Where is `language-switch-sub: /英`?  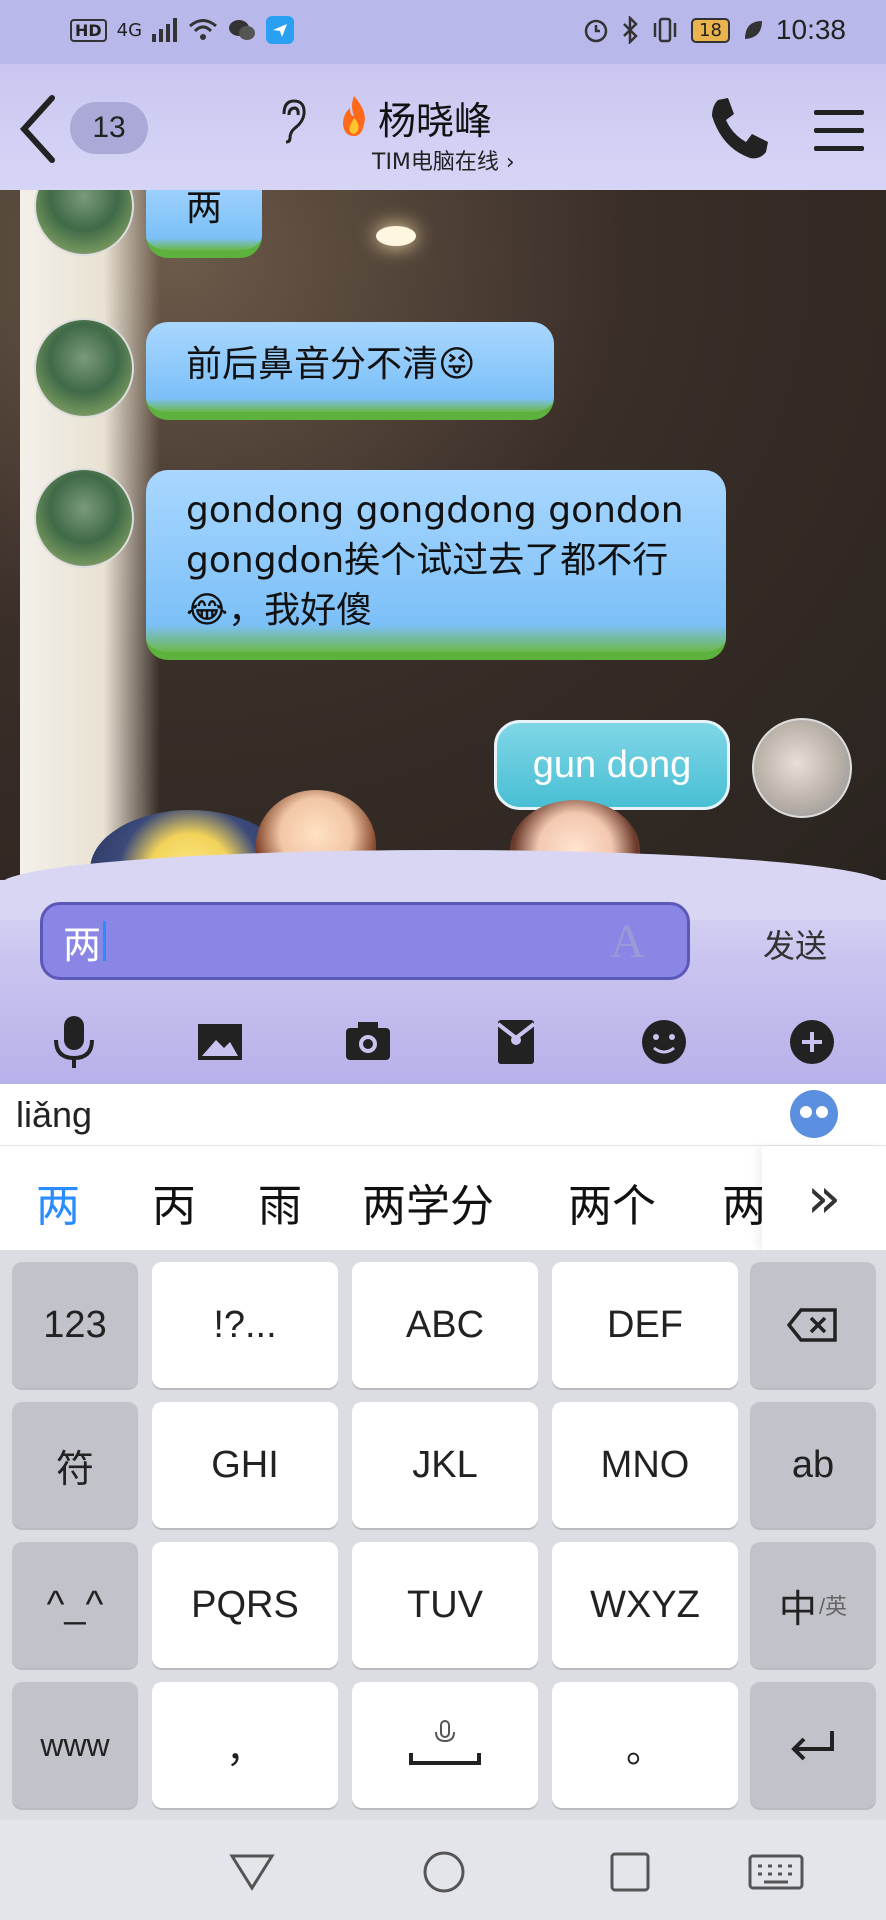 language-switch-sub: /英 is located at coordinates (833, 1606).